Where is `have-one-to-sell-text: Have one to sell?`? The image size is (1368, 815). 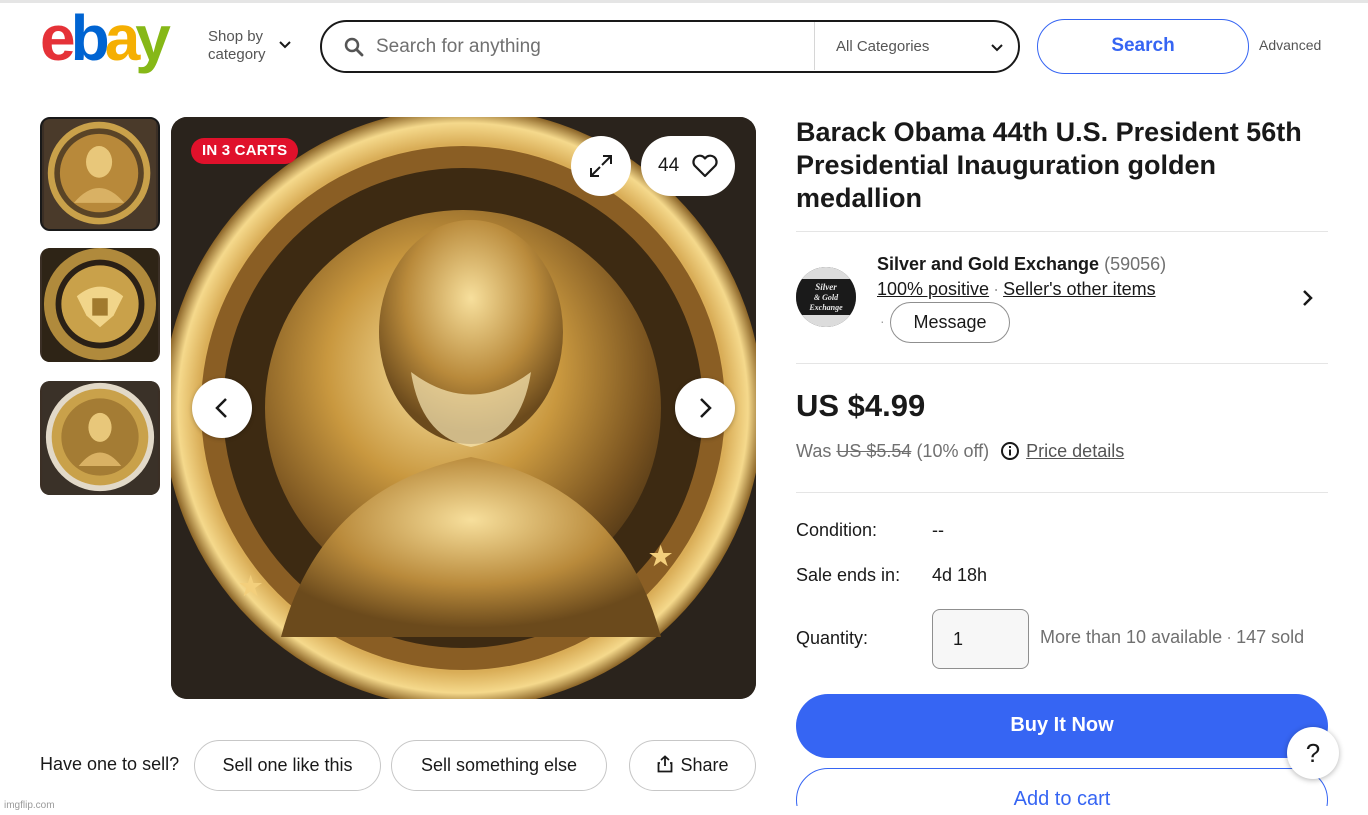 have-one-to-sell-text: Have one to sell? is located at coordinates (110, 764).